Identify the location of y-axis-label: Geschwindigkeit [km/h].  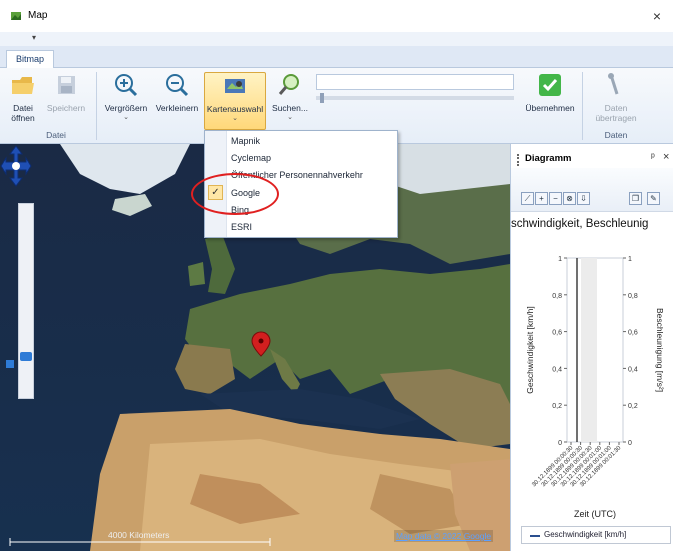
(530, 349).